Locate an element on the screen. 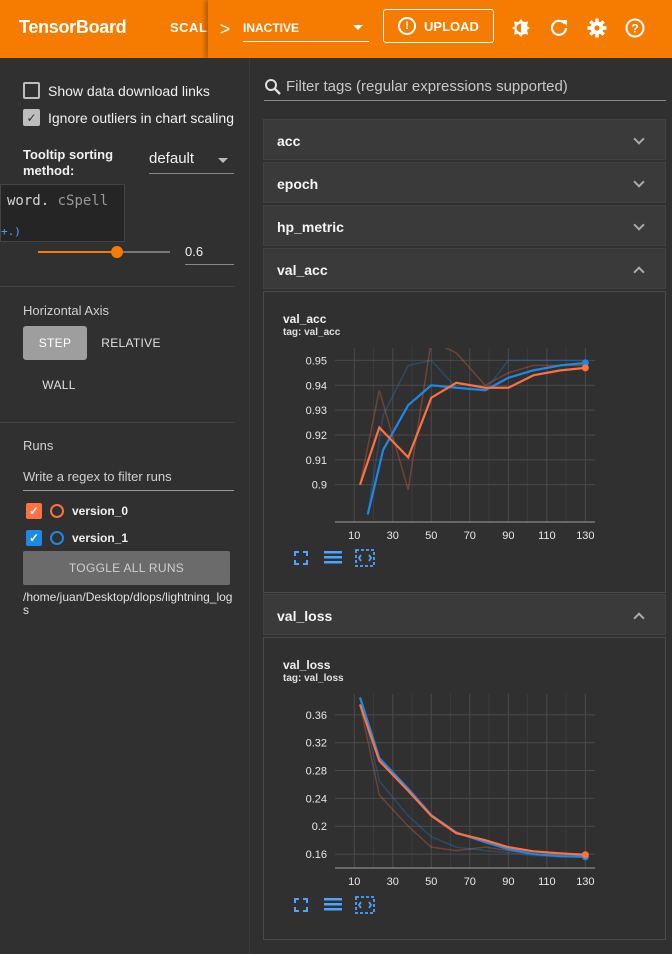  help-icon: ? is located at coordinates (635, 28).